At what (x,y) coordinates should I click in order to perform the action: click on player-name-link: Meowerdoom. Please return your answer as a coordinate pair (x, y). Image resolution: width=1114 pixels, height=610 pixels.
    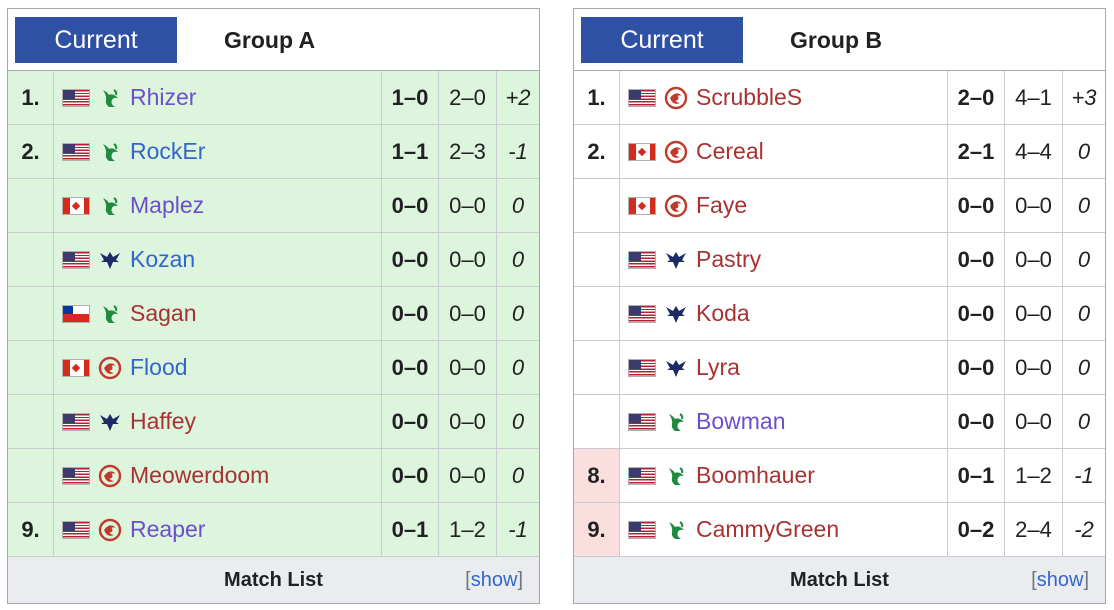
    Looking at the image, I should click on (199, 475).